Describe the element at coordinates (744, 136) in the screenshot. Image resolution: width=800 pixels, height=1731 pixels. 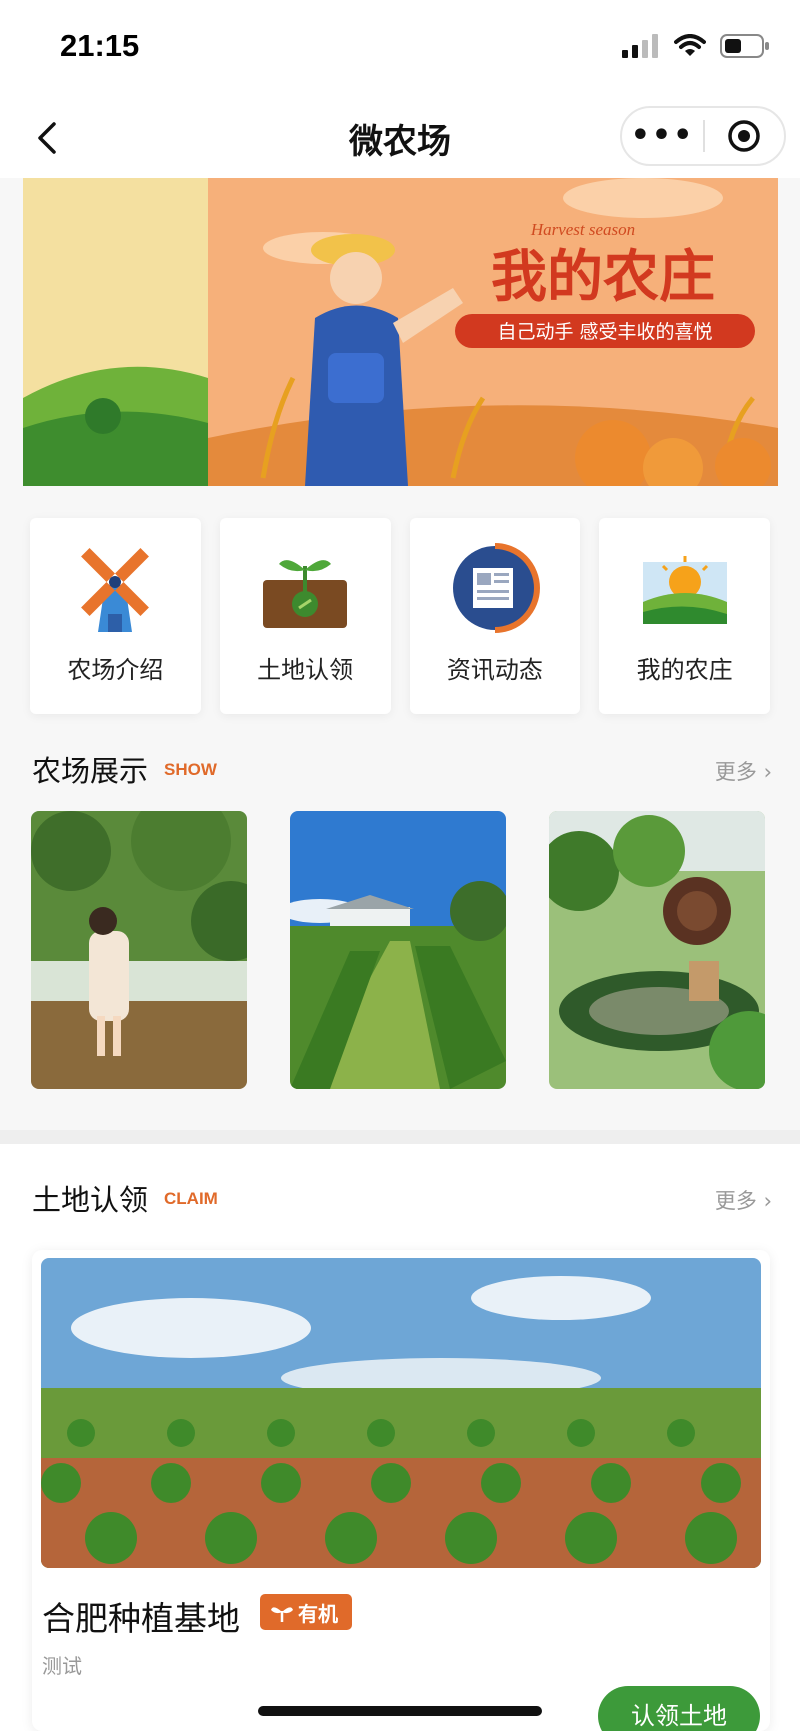
I see `close-target-icon` at that location.